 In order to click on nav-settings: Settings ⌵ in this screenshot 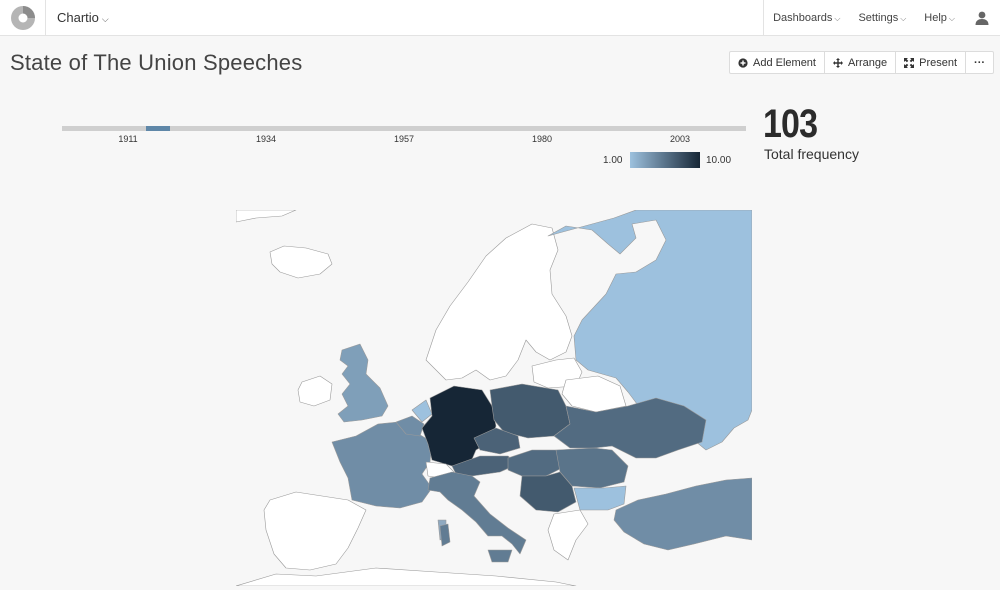, I will do `click(882, 18)`.